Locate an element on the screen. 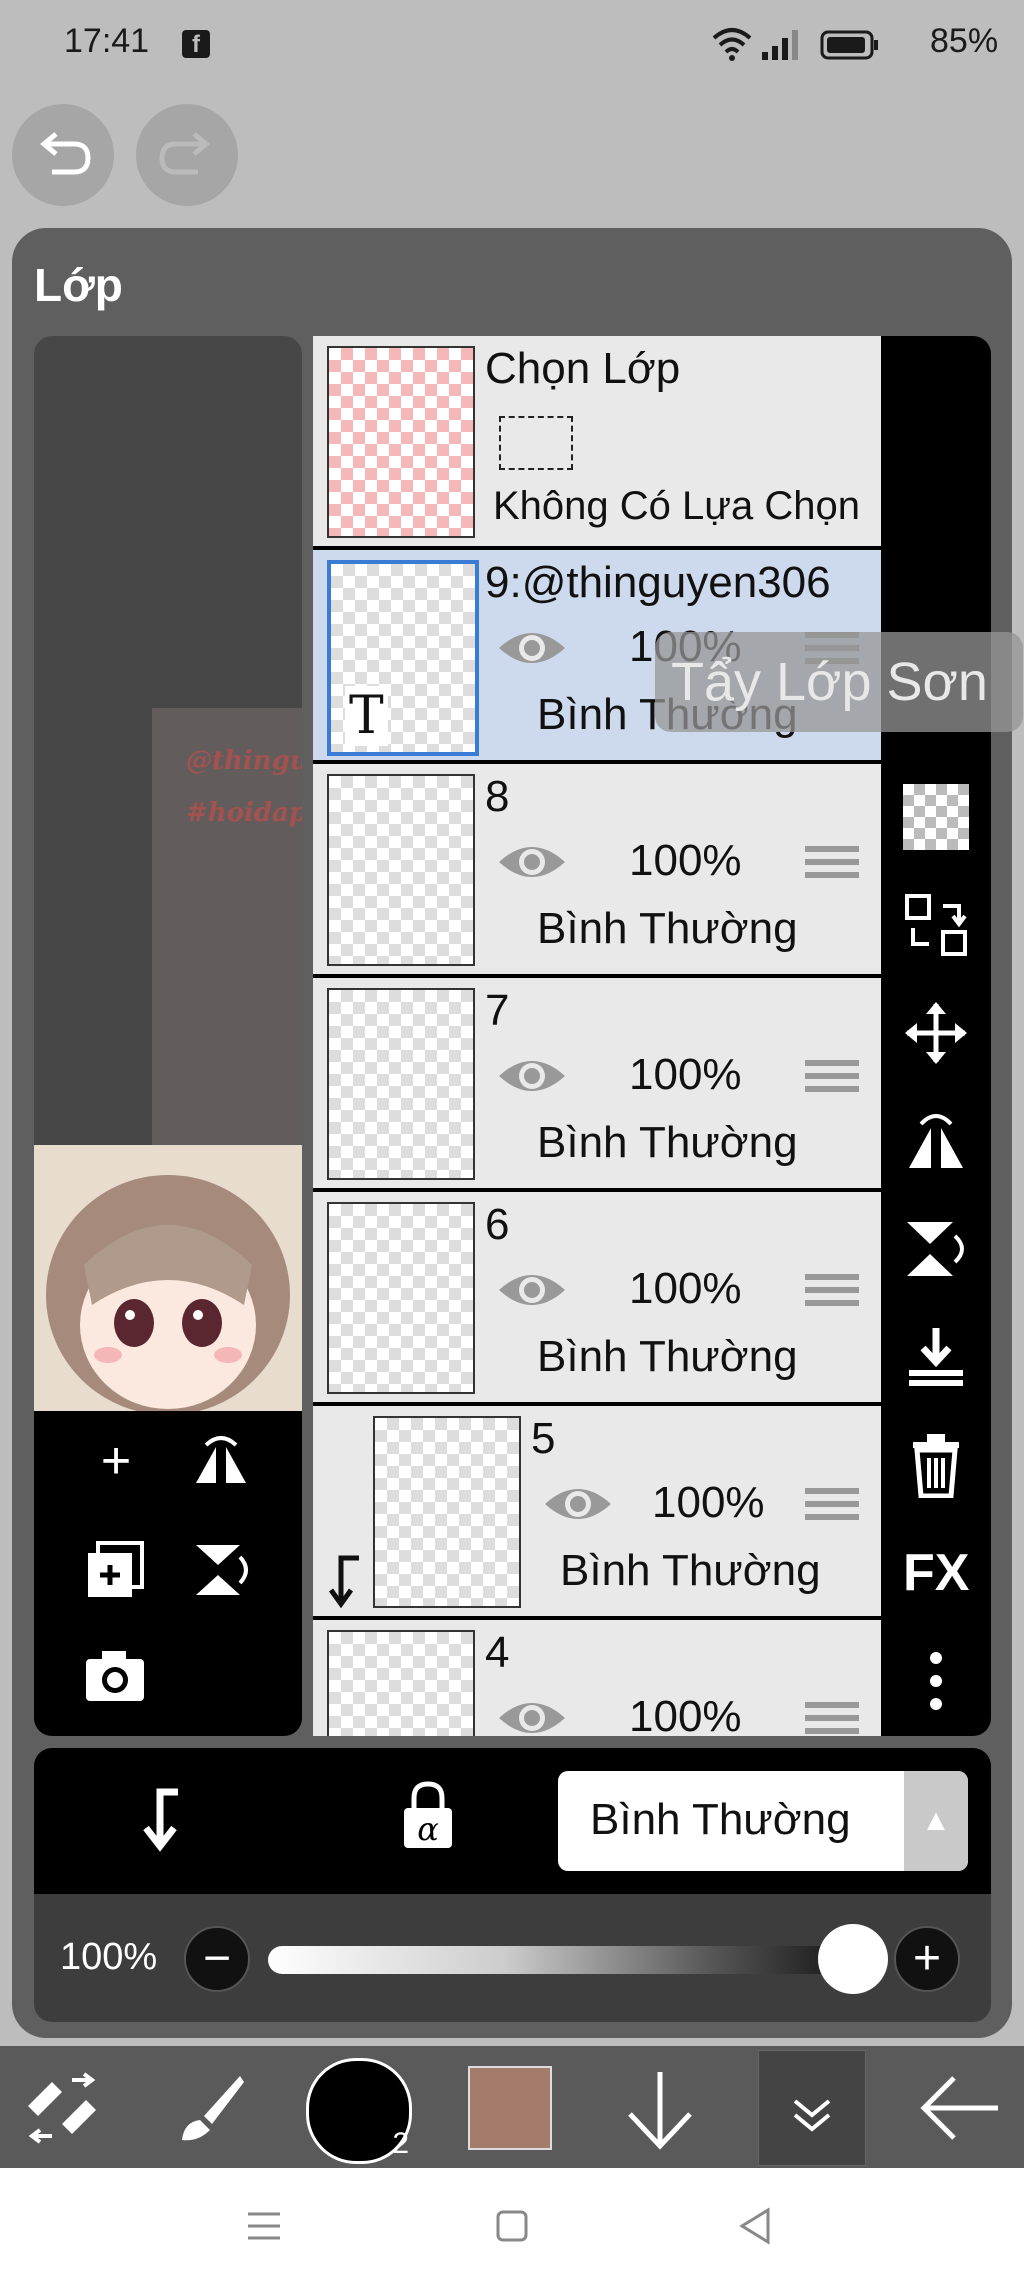  recent-apps-icon is located at coordinates (264, 2226).